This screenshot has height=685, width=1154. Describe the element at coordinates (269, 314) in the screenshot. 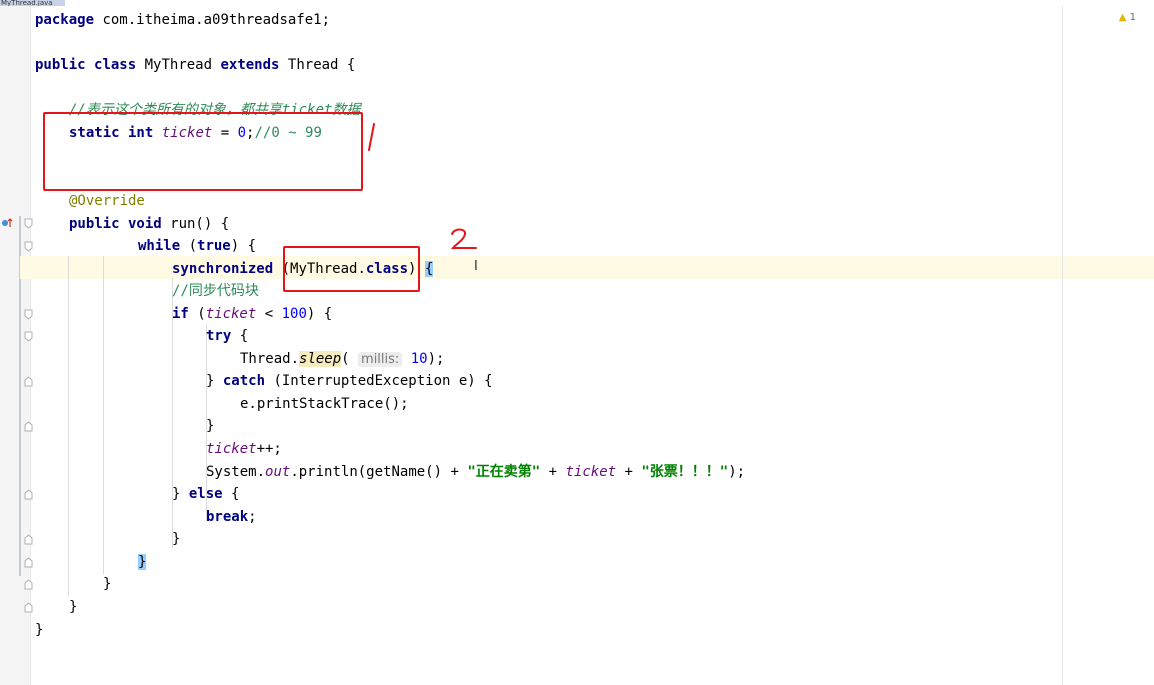

I see `code-text: <` at that location.